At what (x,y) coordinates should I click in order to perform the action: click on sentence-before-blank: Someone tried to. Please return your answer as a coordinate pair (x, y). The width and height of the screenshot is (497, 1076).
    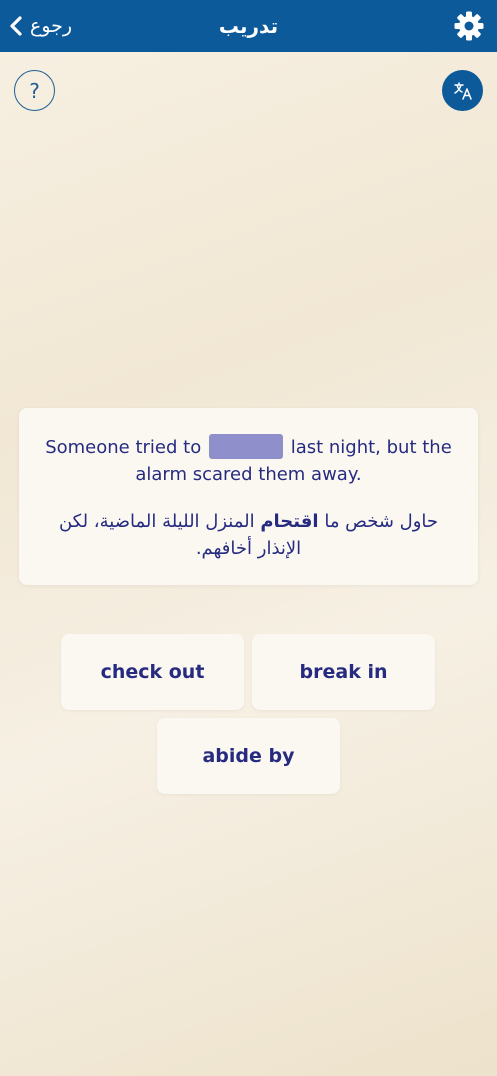
    Looking at the image, I should click on (123, 447).